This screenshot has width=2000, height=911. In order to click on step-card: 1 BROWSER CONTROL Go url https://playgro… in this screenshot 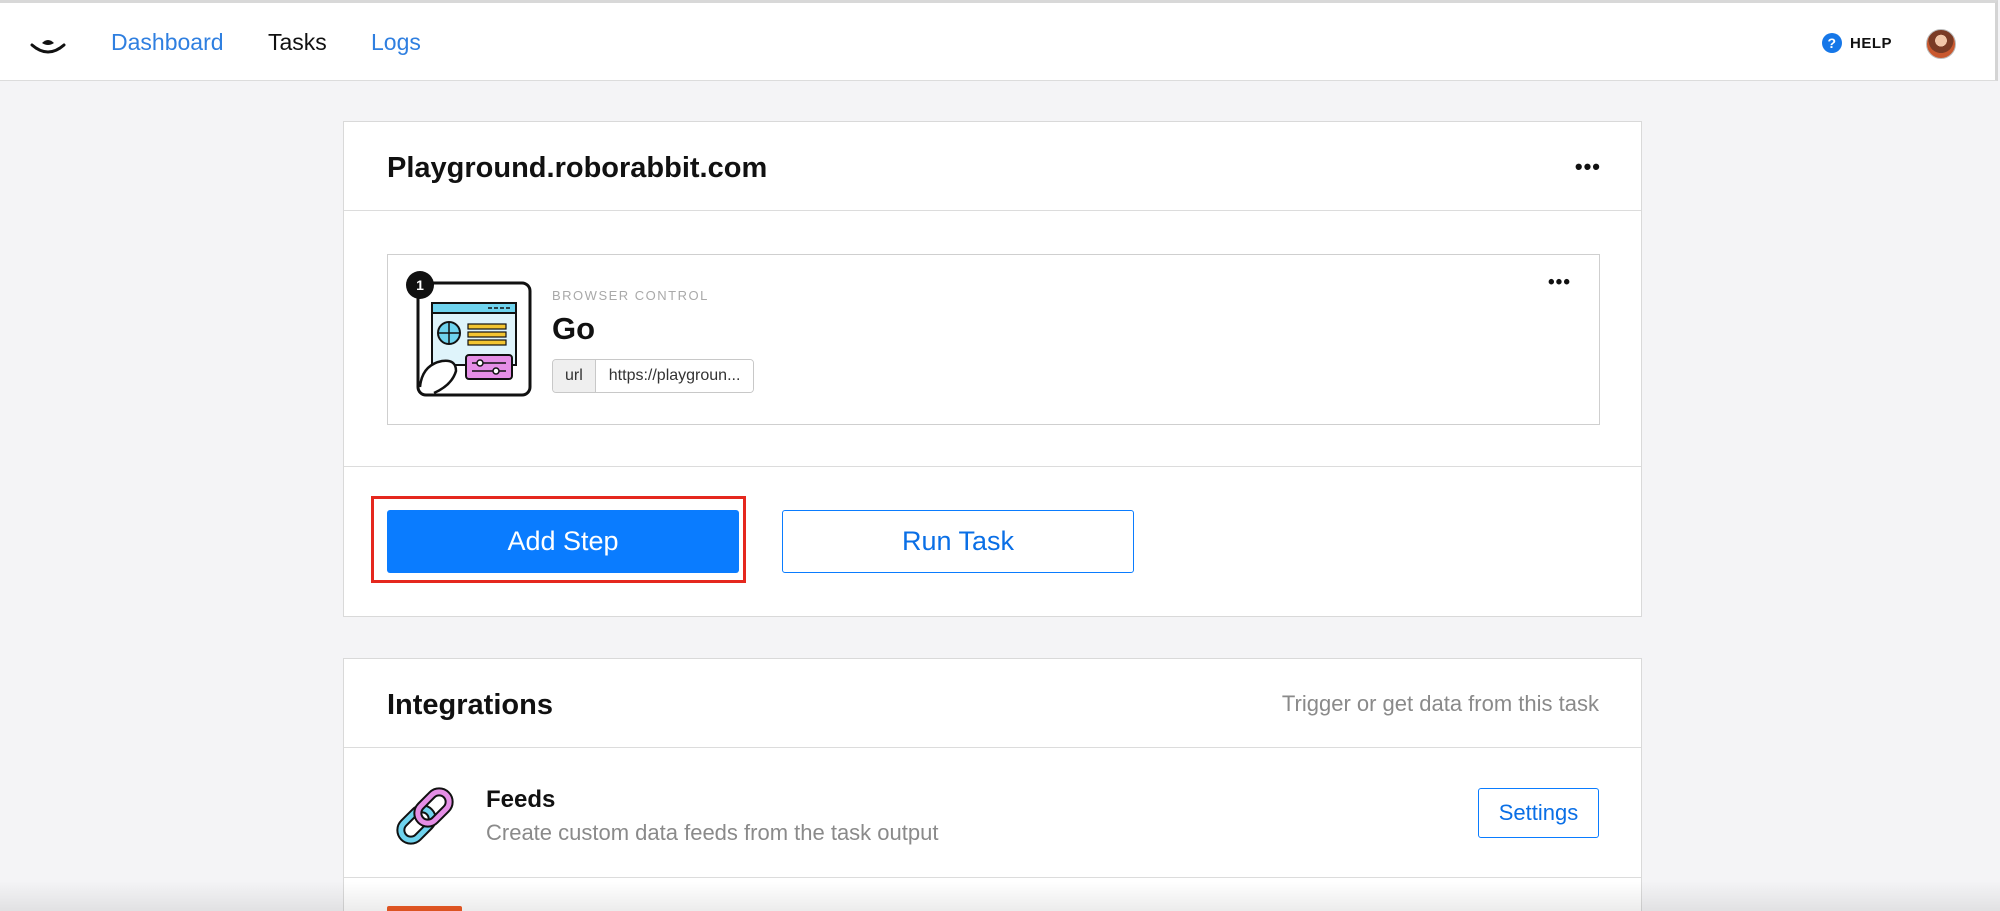, I will do `click(993, 339)`.